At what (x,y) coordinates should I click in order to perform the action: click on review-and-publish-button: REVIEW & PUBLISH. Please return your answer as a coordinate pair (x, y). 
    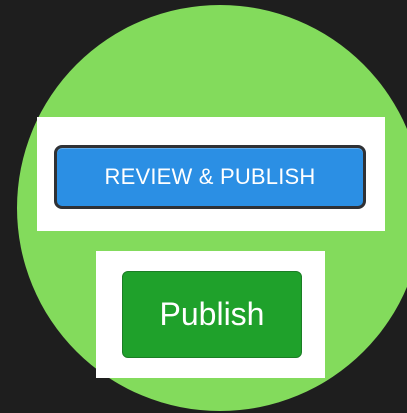
    Looking at the image, I should click on (210, 177).